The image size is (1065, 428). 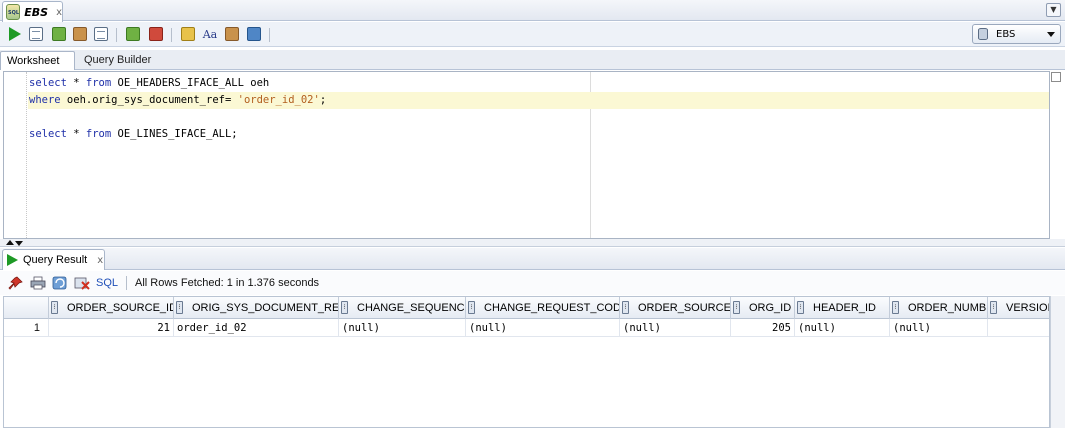 I want to click on pane-splitter, so click(x=532, y=243).